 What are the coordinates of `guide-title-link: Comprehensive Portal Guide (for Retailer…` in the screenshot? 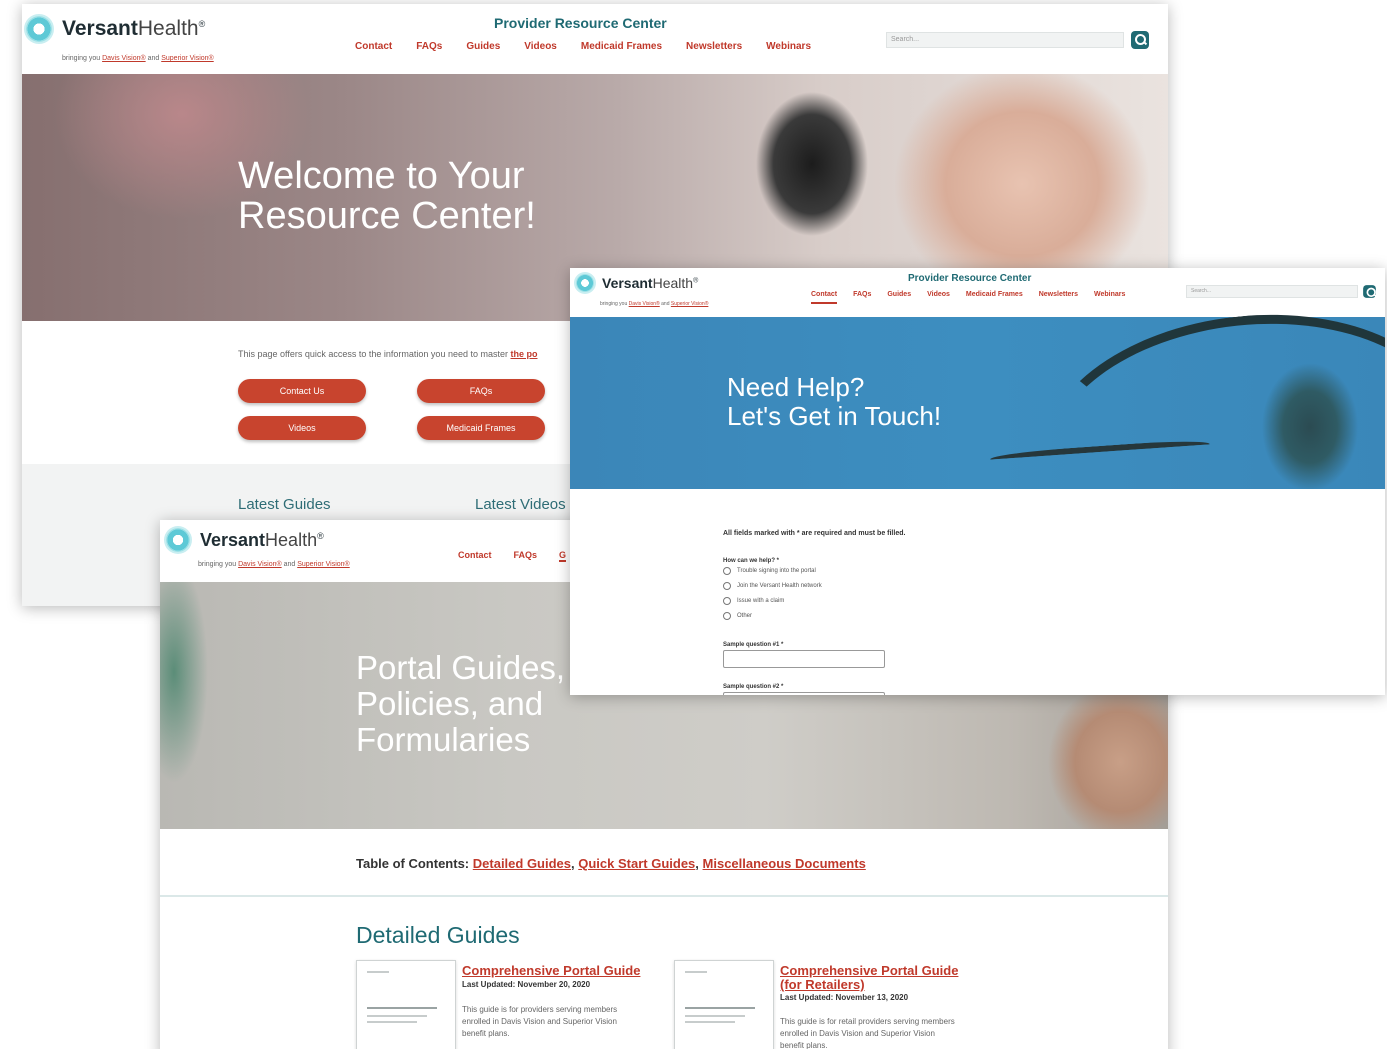 It's located at (869, 978).